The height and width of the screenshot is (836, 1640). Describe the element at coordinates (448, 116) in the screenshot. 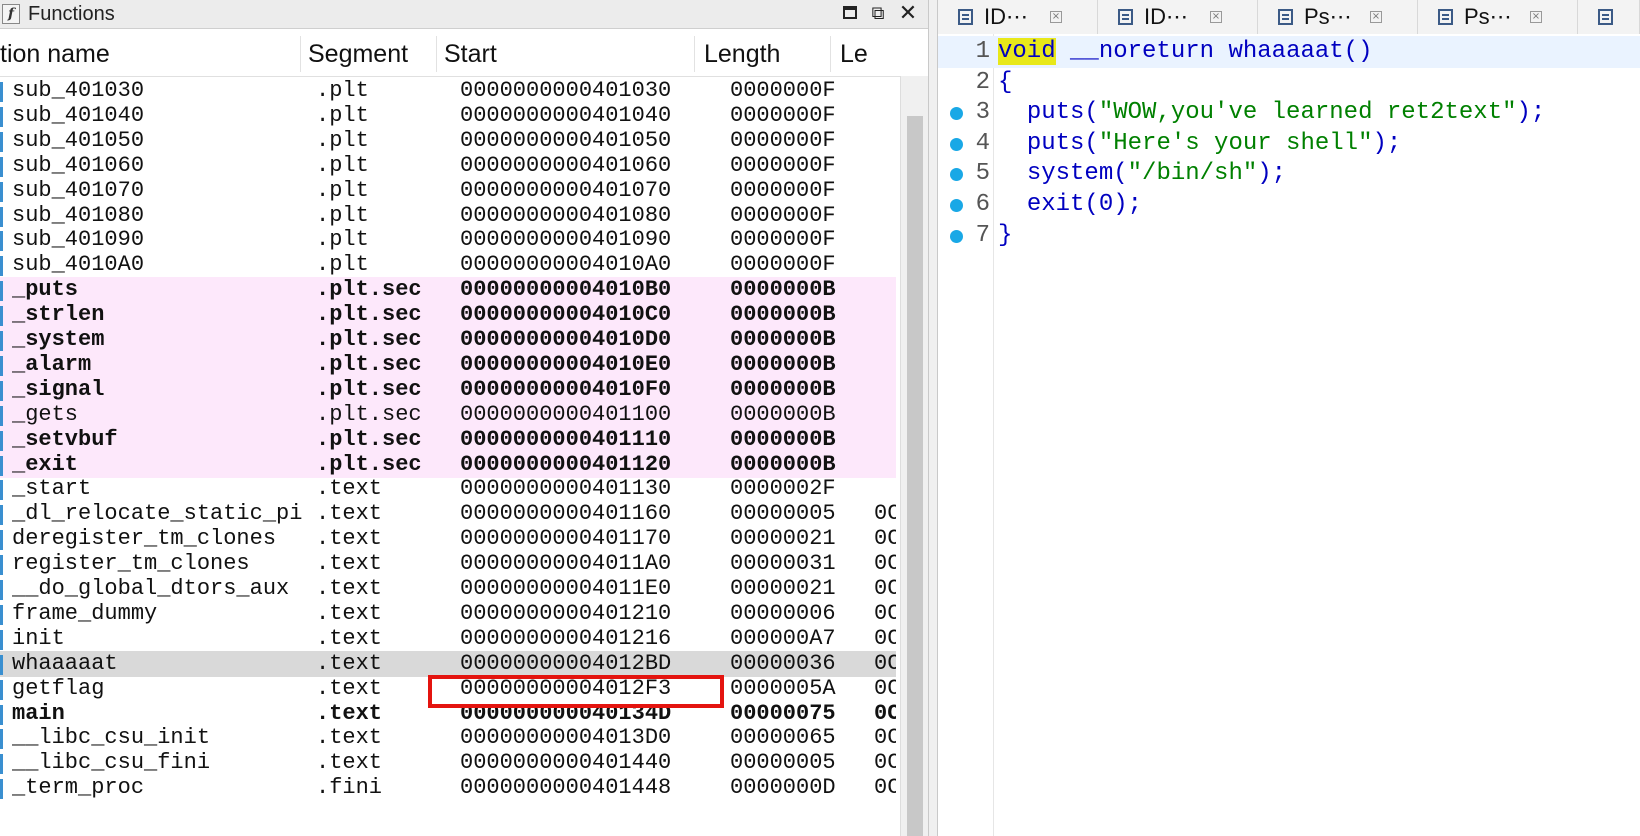

I see `function-row: sub_401040 .plt 0000000000401040 0000000F` at that location.